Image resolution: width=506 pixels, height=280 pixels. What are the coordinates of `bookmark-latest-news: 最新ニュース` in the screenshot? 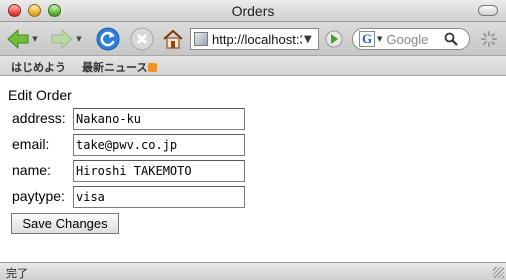 It's located at (120, 67).